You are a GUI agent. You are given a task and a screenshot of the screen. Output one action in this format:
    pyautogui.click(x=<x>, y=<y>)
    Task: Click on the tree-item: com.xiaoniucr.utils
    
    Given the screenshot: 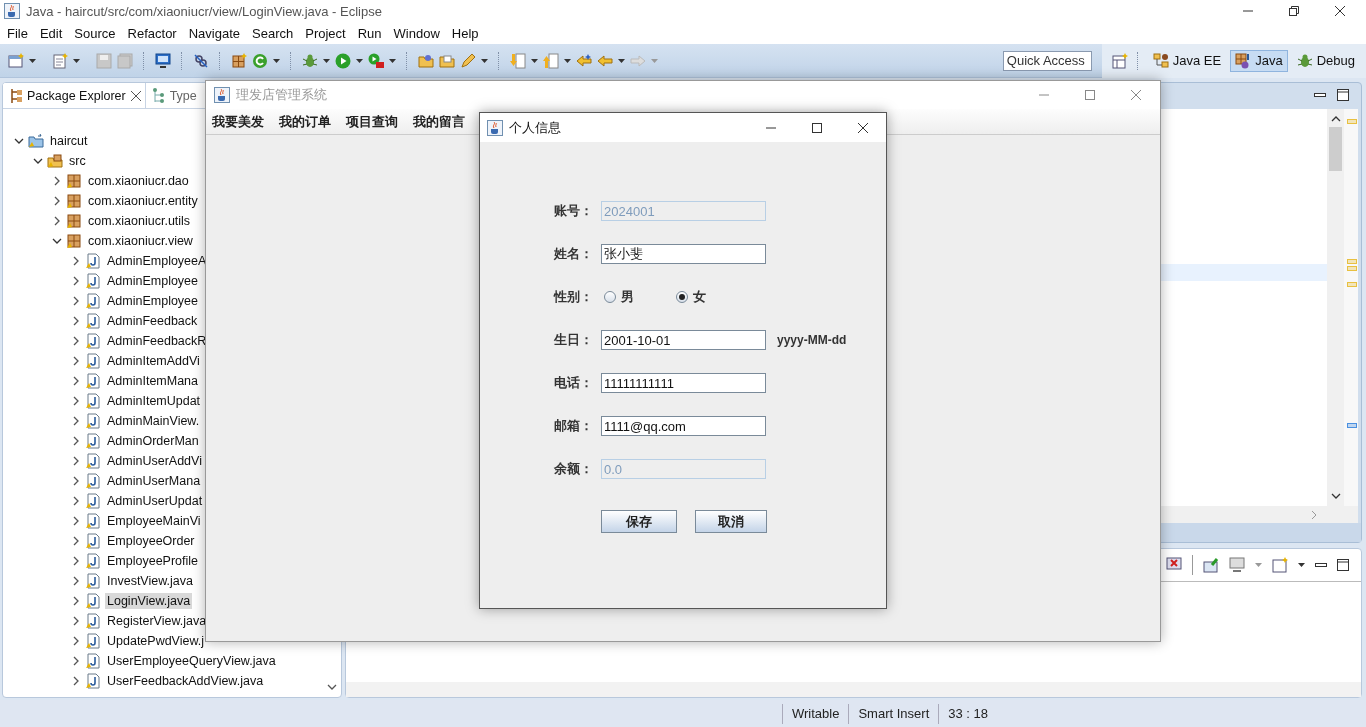 What is the action you would take?
    pyautogui.click(x=139, y=221)
    